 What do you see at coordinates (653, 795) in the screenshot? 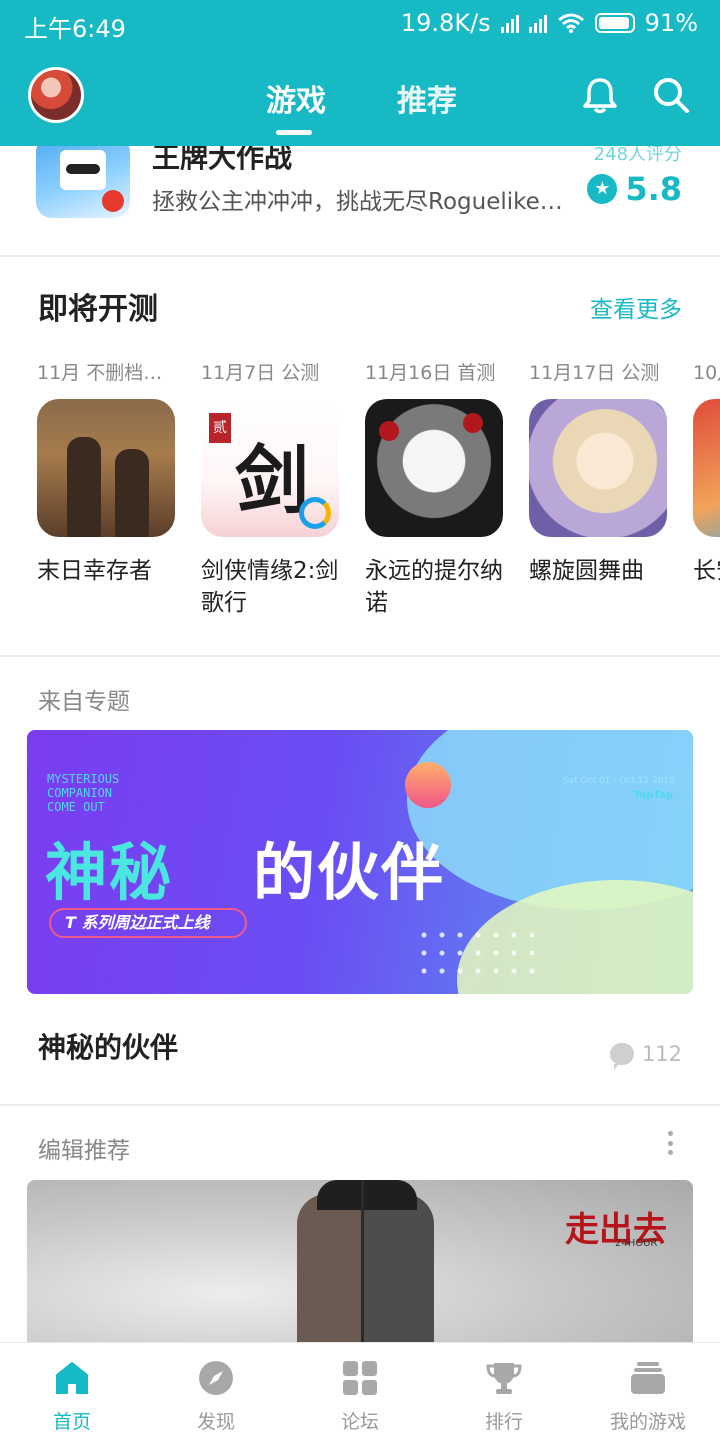
I see `banner-brand: TapTap` at bounding box center [653, 795].